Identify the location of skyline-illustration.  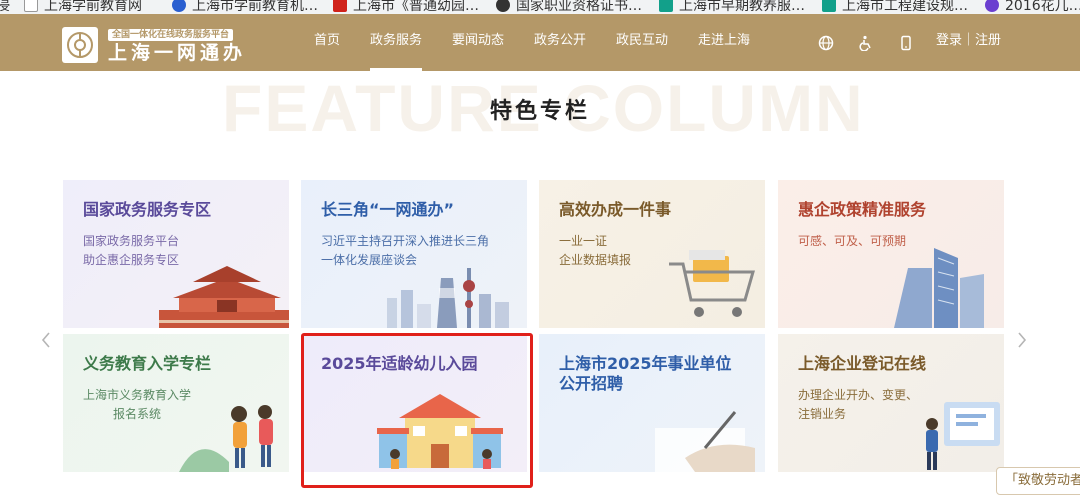
(448, 298).